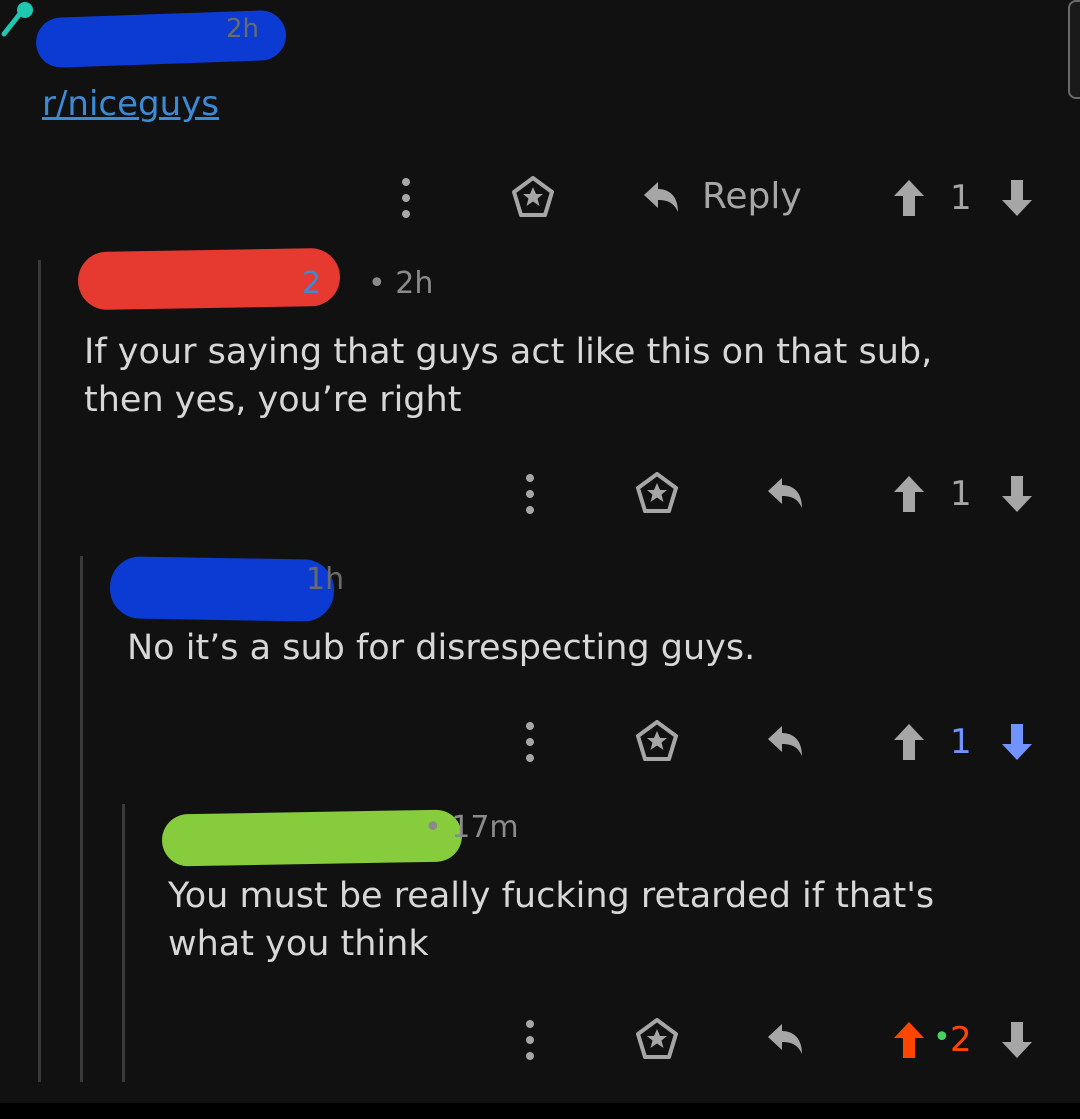  I want to click on score-indicator: •, so click(942, 1037).